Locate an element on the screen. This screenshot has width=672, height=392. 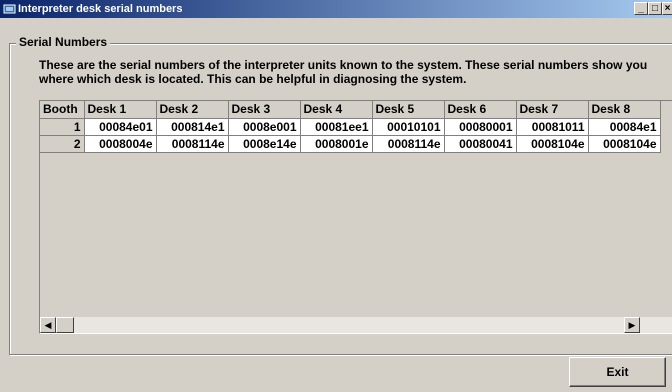
close-icon: × is located at coordinates (667, 8).